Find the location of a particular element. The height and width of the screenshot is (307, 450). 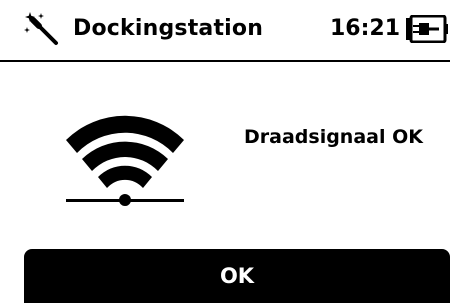

signal-status-text: Draadsignaal OK is located at coordinates (333, 137).